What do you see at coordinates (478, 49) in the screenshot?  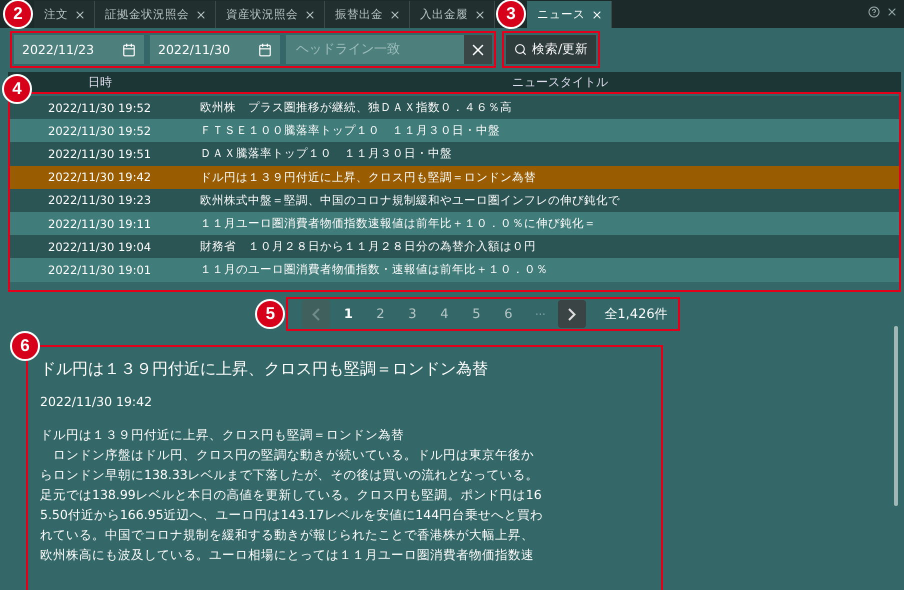 I see `clear-button` at bounding box center [478, 49].